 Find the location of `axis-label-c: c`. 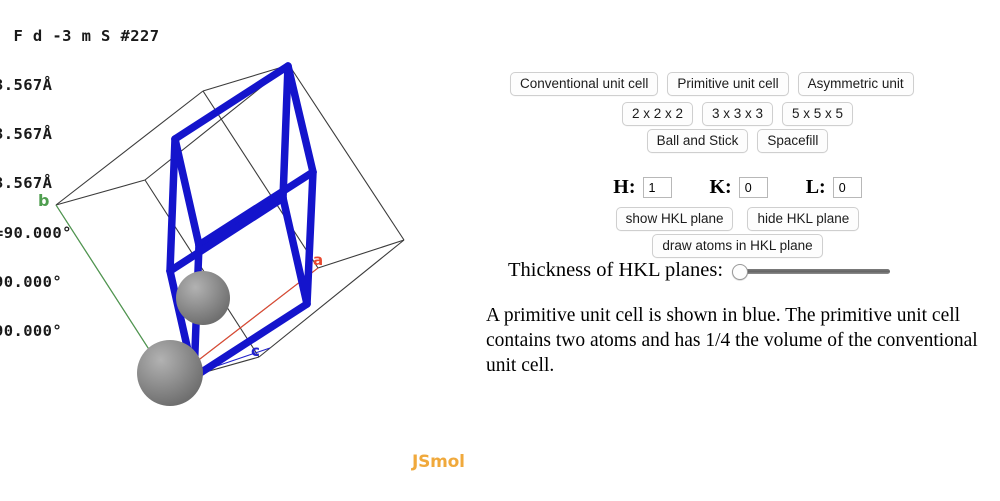

axis-label-c: c is located at coordinates (255, 351).